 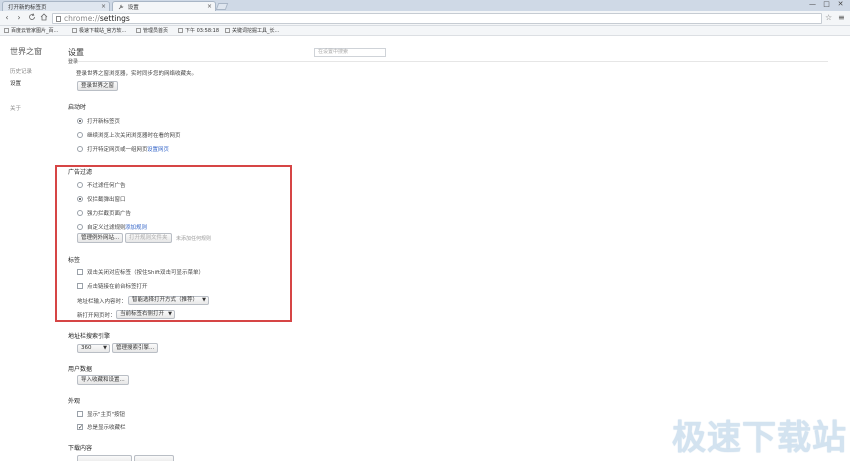 I want to click on close-window-icon: ✕, so click(x=840, y=4).